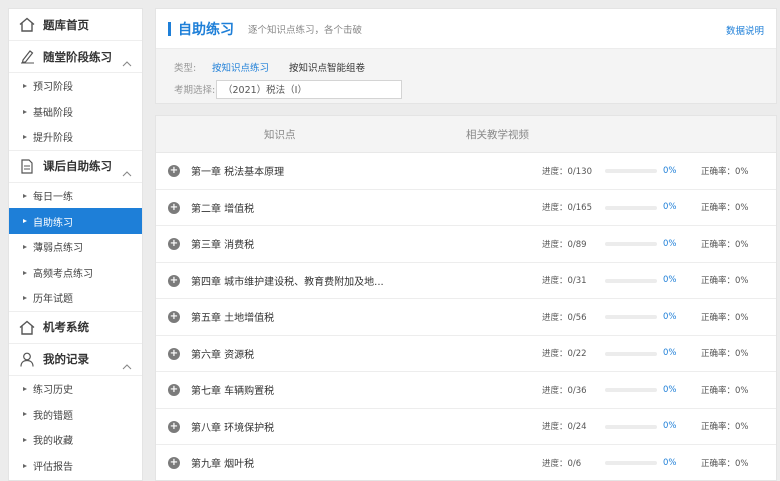 This screenshot has width=780, height=481. What do you see at coordinates (27, 57) in the screenshot?
I see `pen-icon` at bounding box center [27, 57].